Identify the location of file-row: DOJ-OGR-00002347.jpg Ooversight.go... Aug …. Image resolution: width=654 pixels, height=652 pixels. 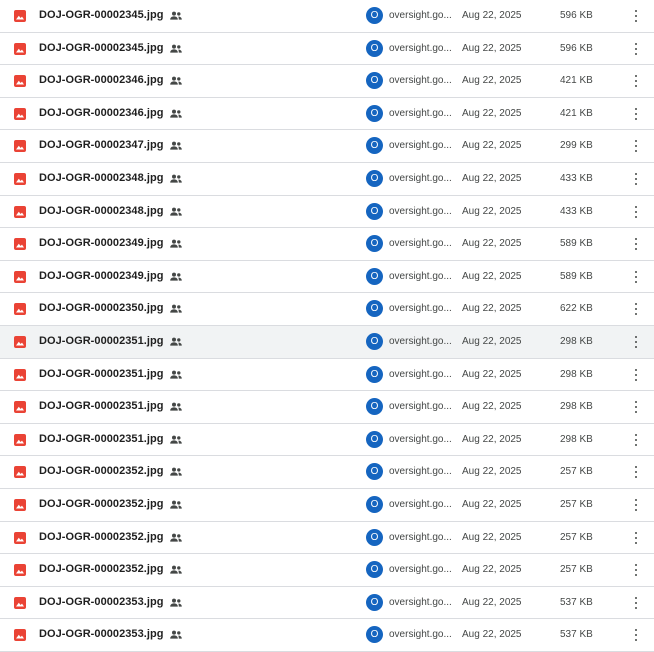
(327, 146).